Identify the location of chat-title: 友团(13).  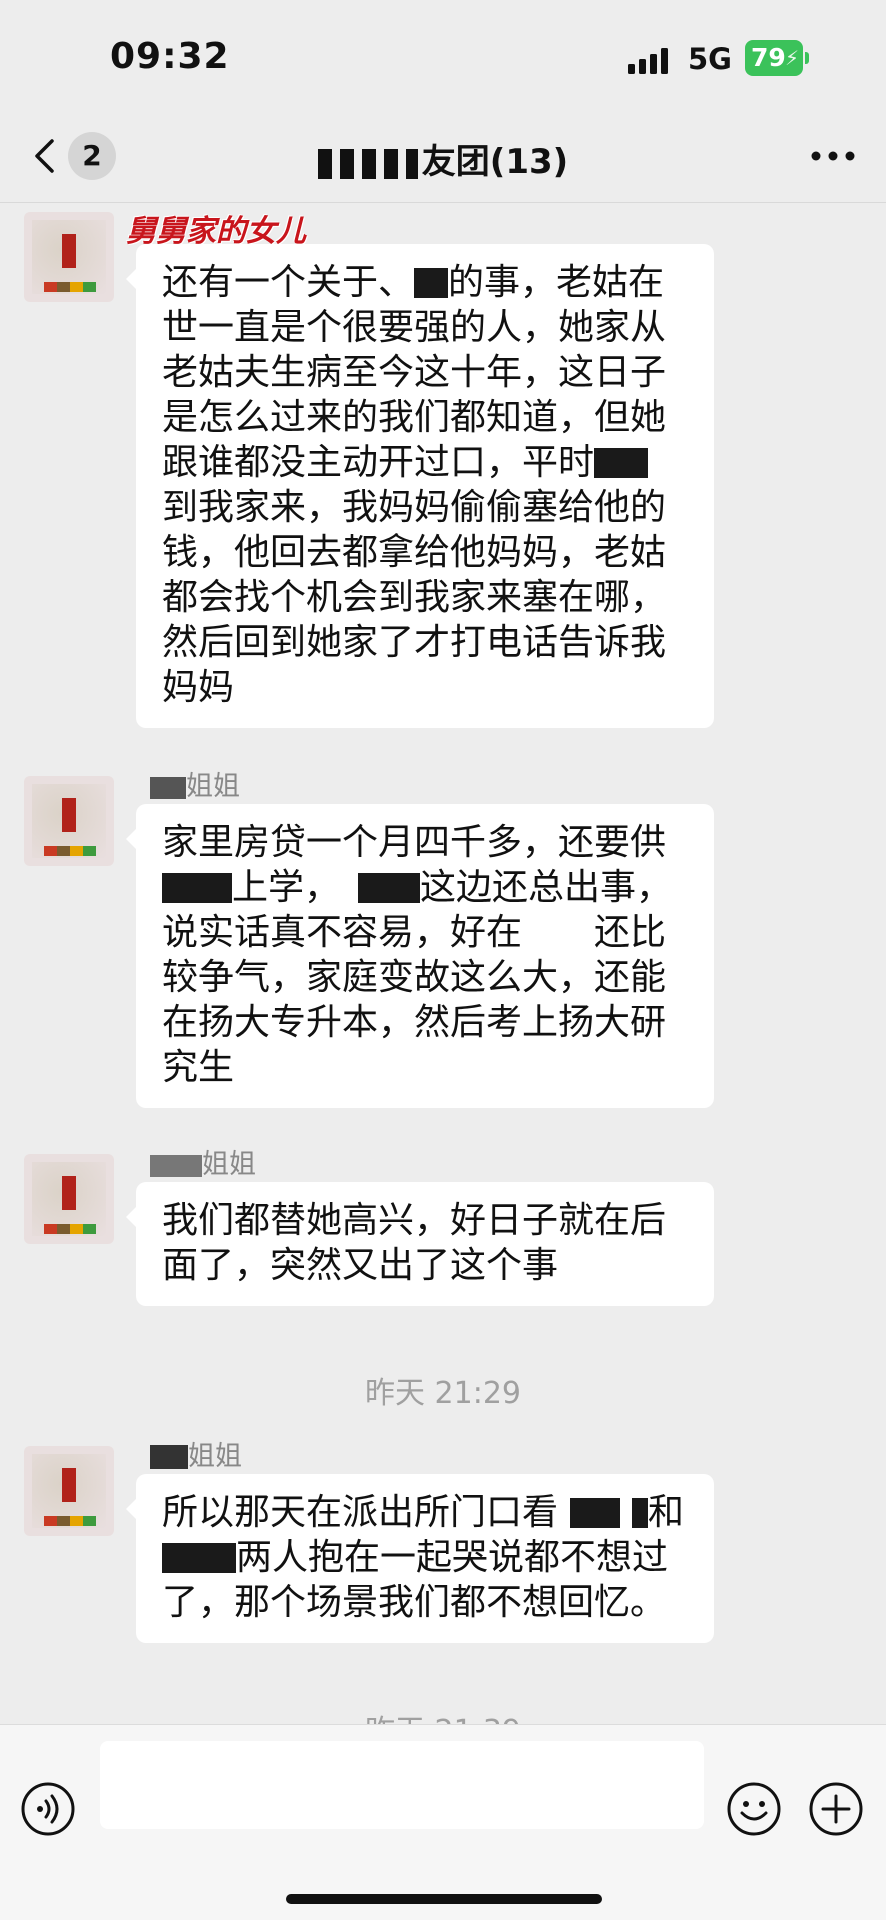
(443, 158).